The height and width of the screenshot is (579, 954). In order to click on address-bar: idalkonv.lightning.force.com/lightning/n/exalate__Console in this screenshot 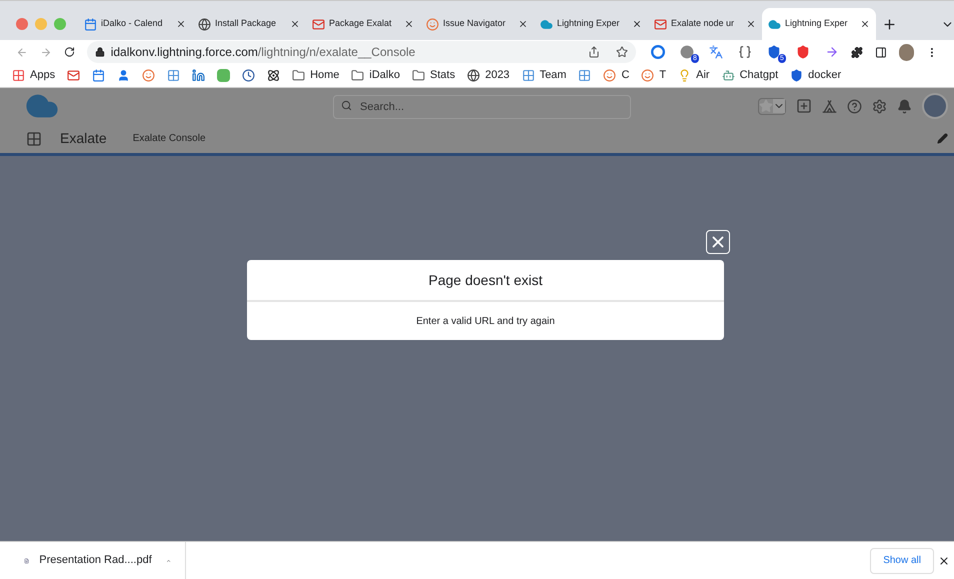, I will do `click(361, 52)`.